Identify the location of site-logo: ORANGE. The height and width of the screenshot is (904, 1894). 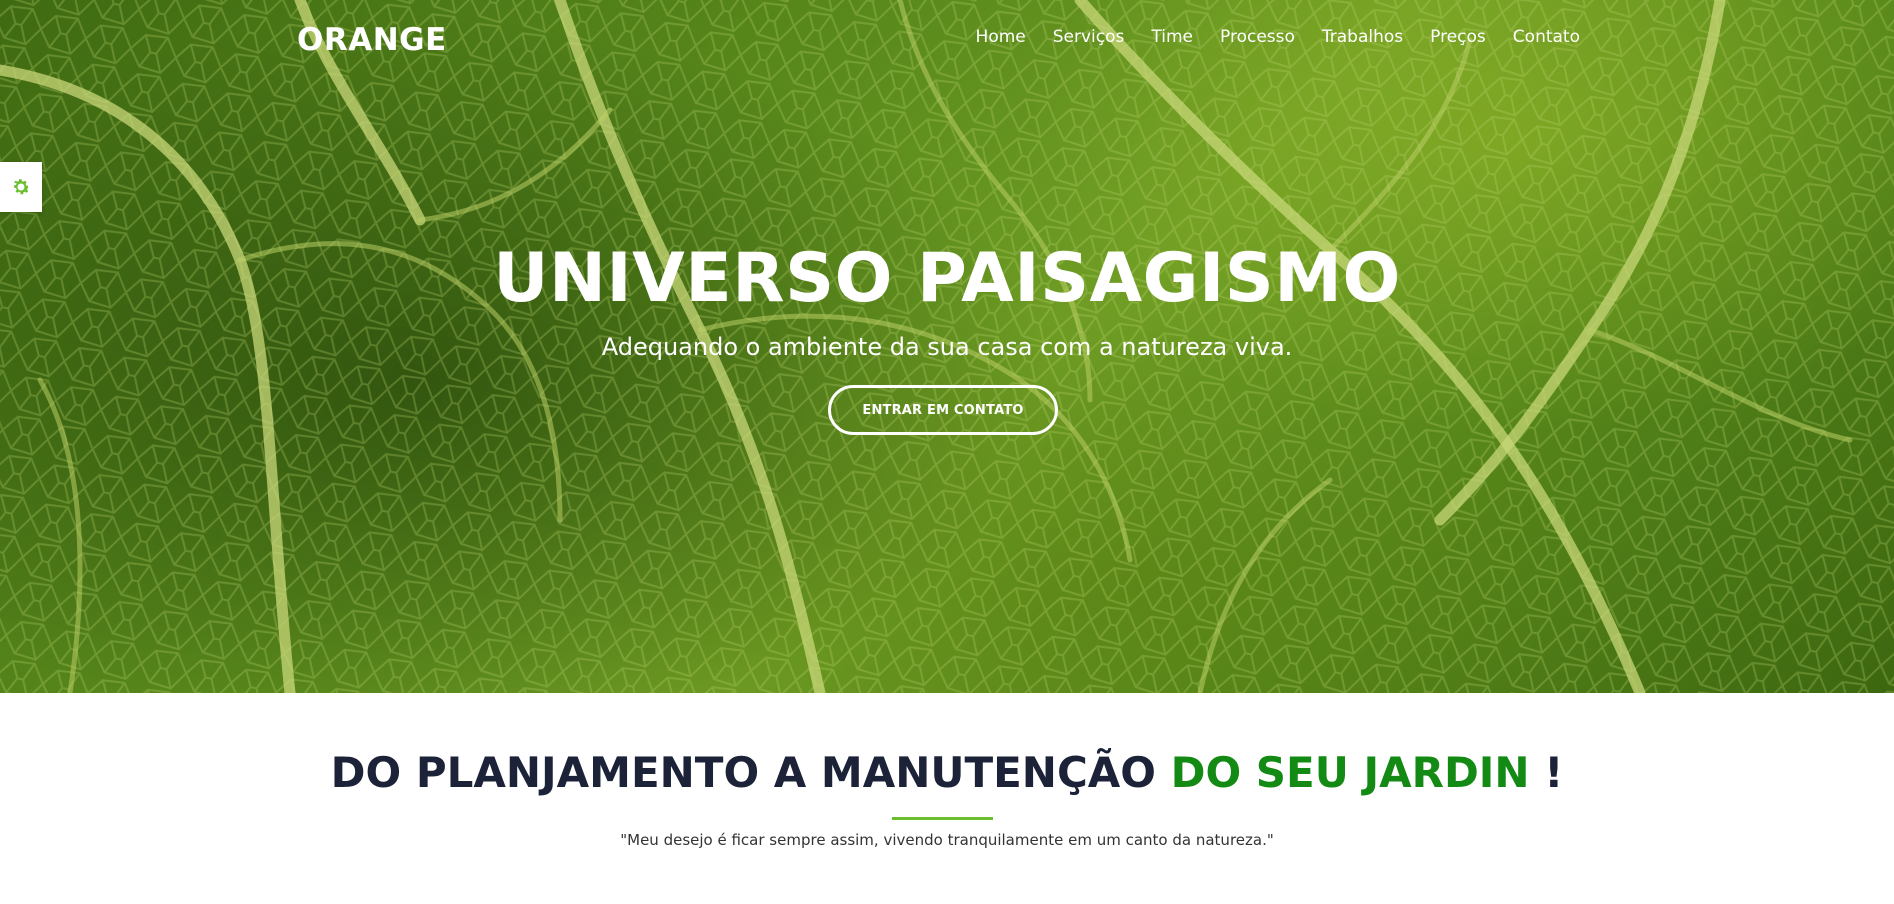
(372, 40).